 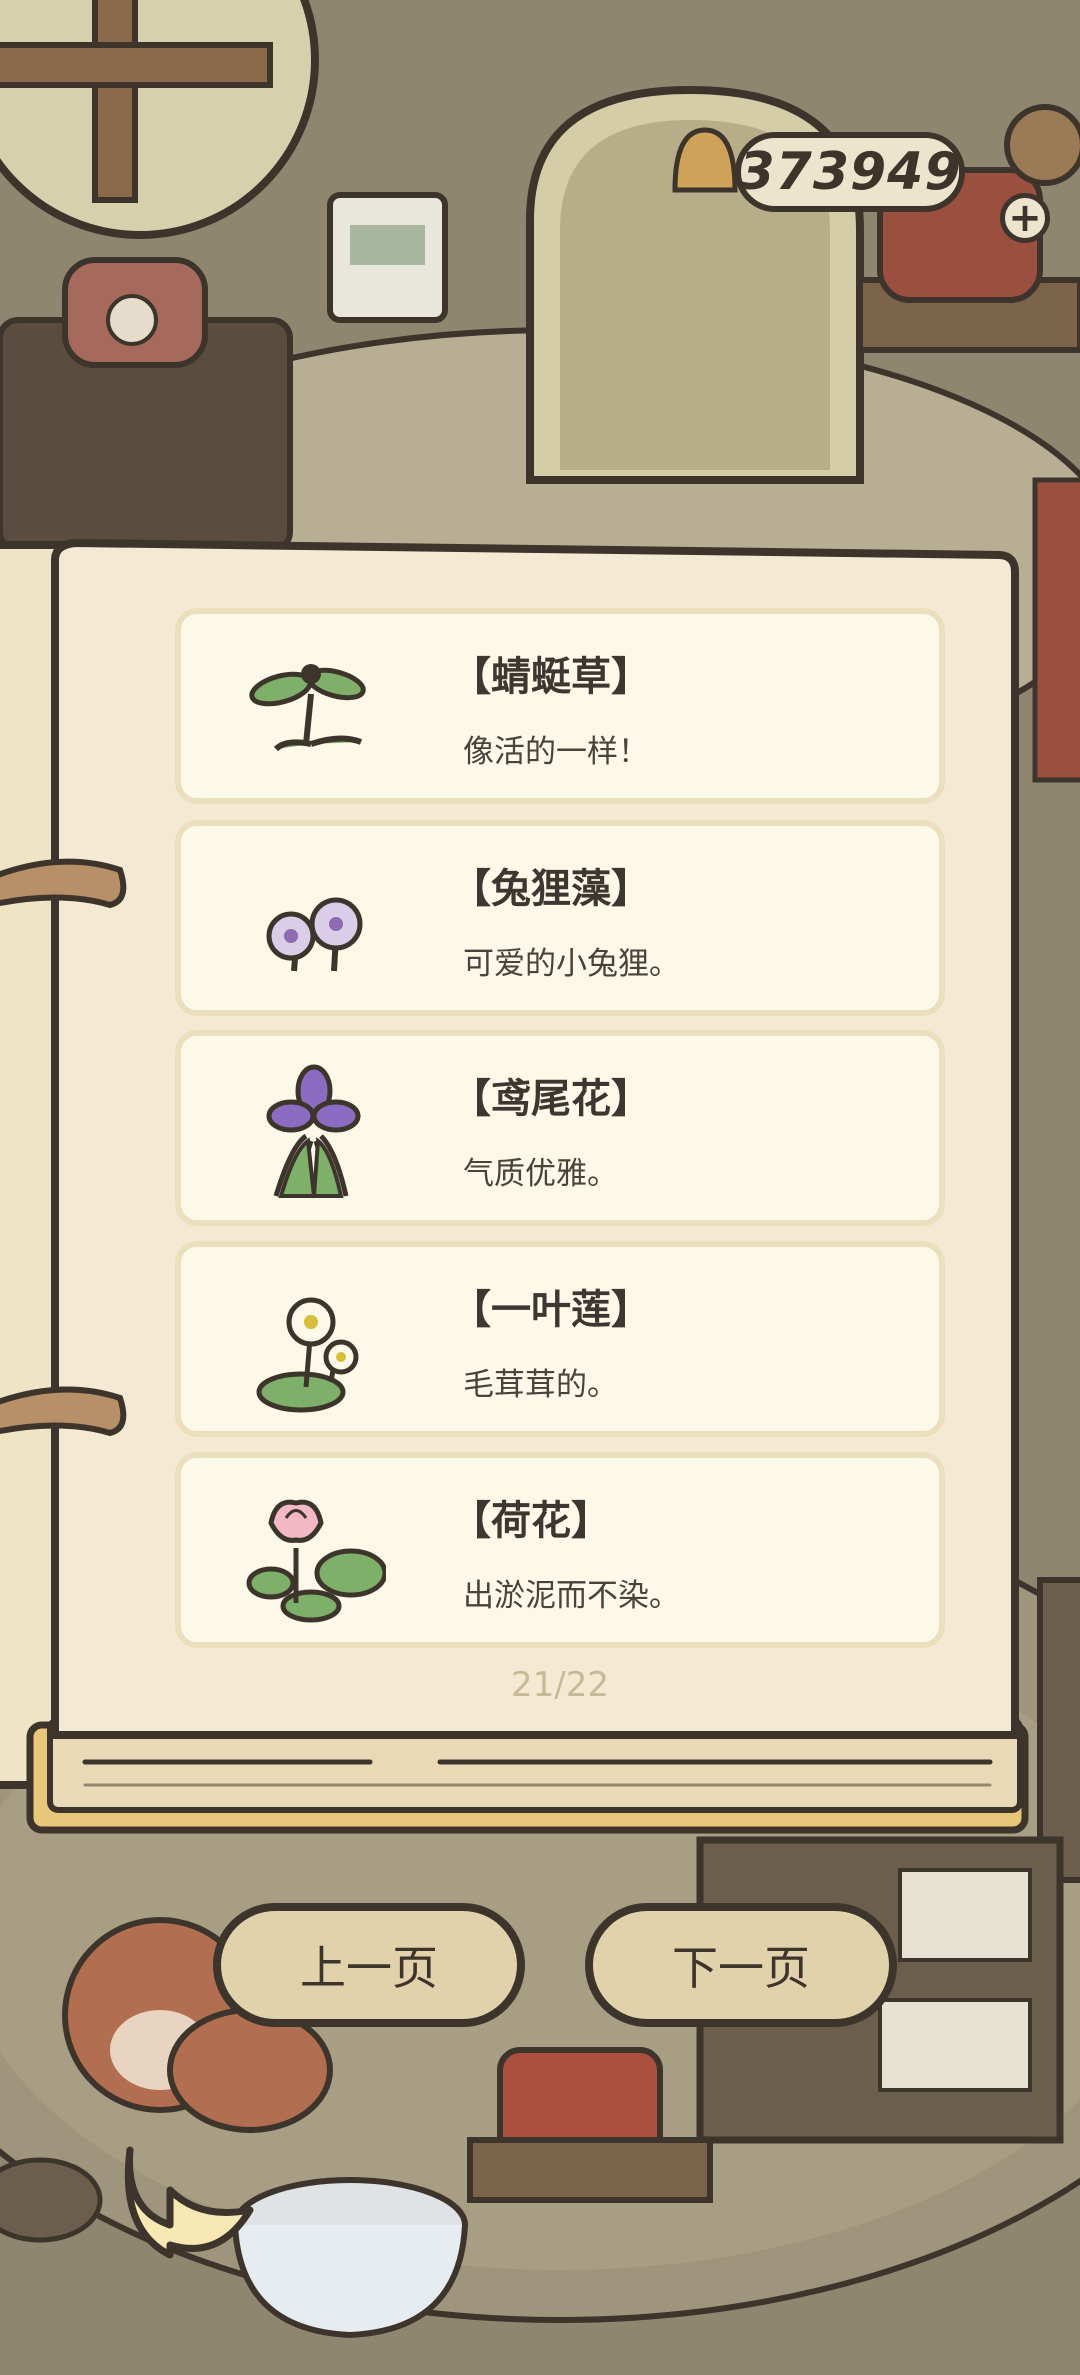 What do you see at coordinates (556, 752) in the screenshot?
I see `entry-description: 像活的一样！` at bounding box center [556, 752].